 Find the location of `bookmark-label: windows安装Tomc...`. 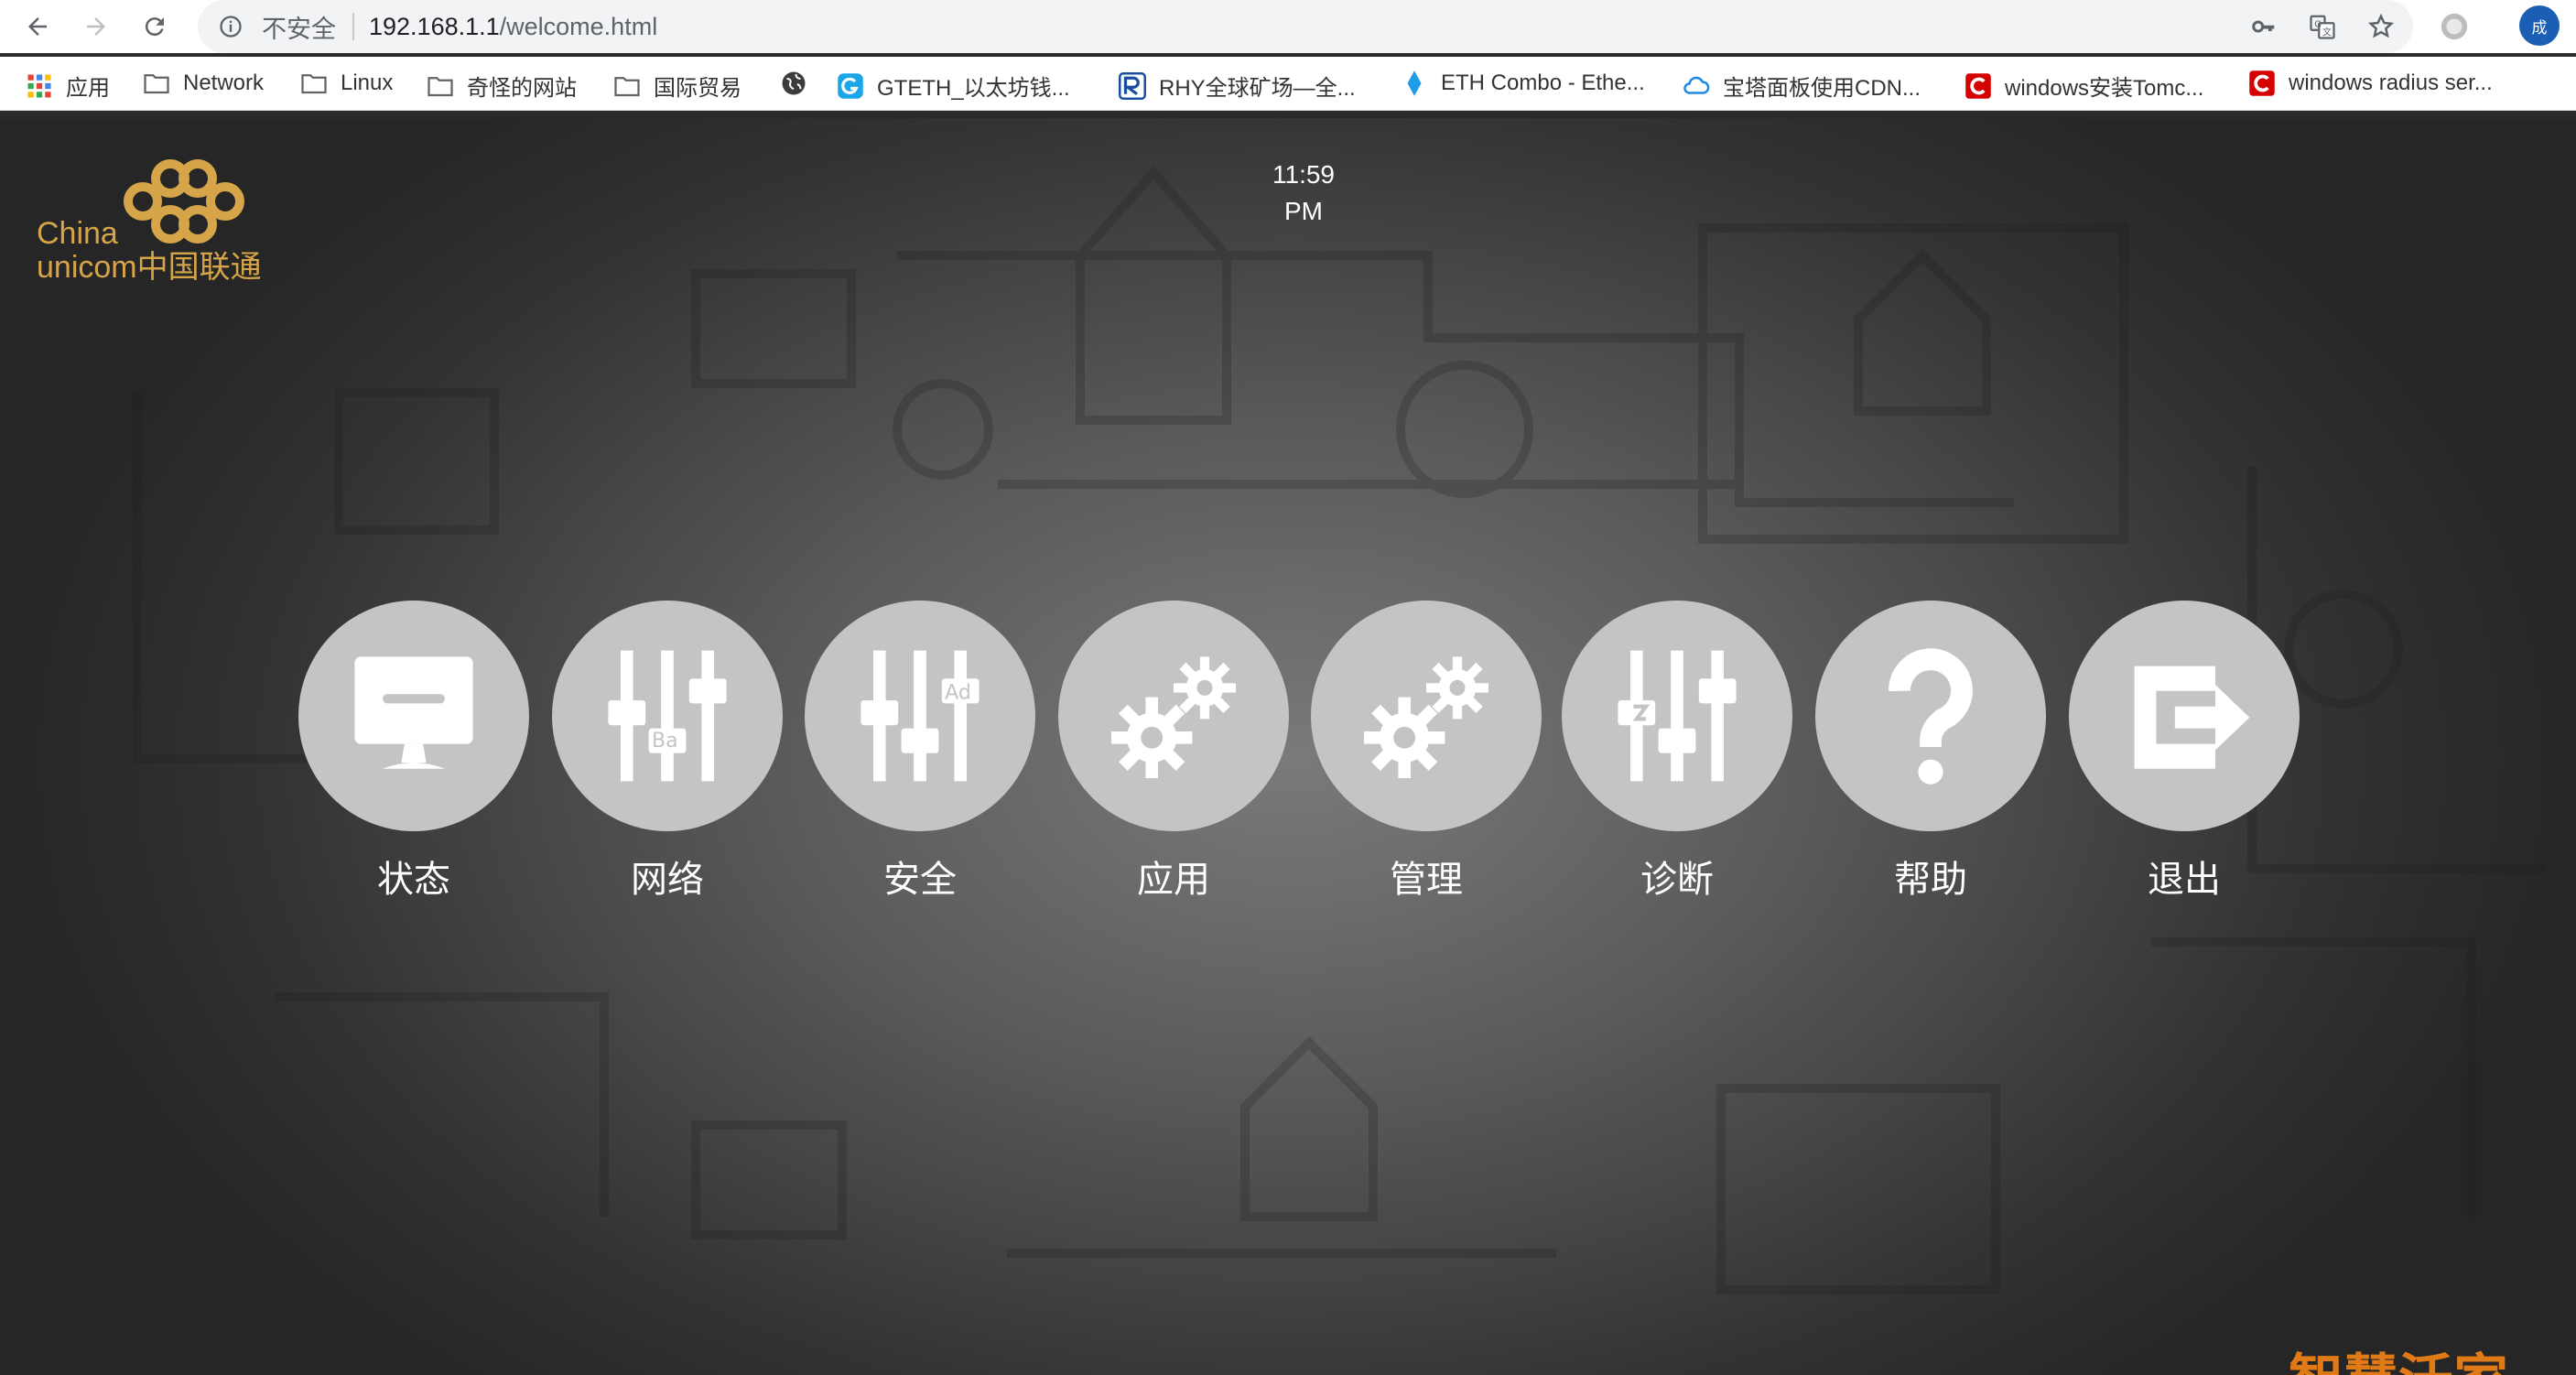

bookmark-label: windows安装Tomc... is located at coordinates (2104, 88).